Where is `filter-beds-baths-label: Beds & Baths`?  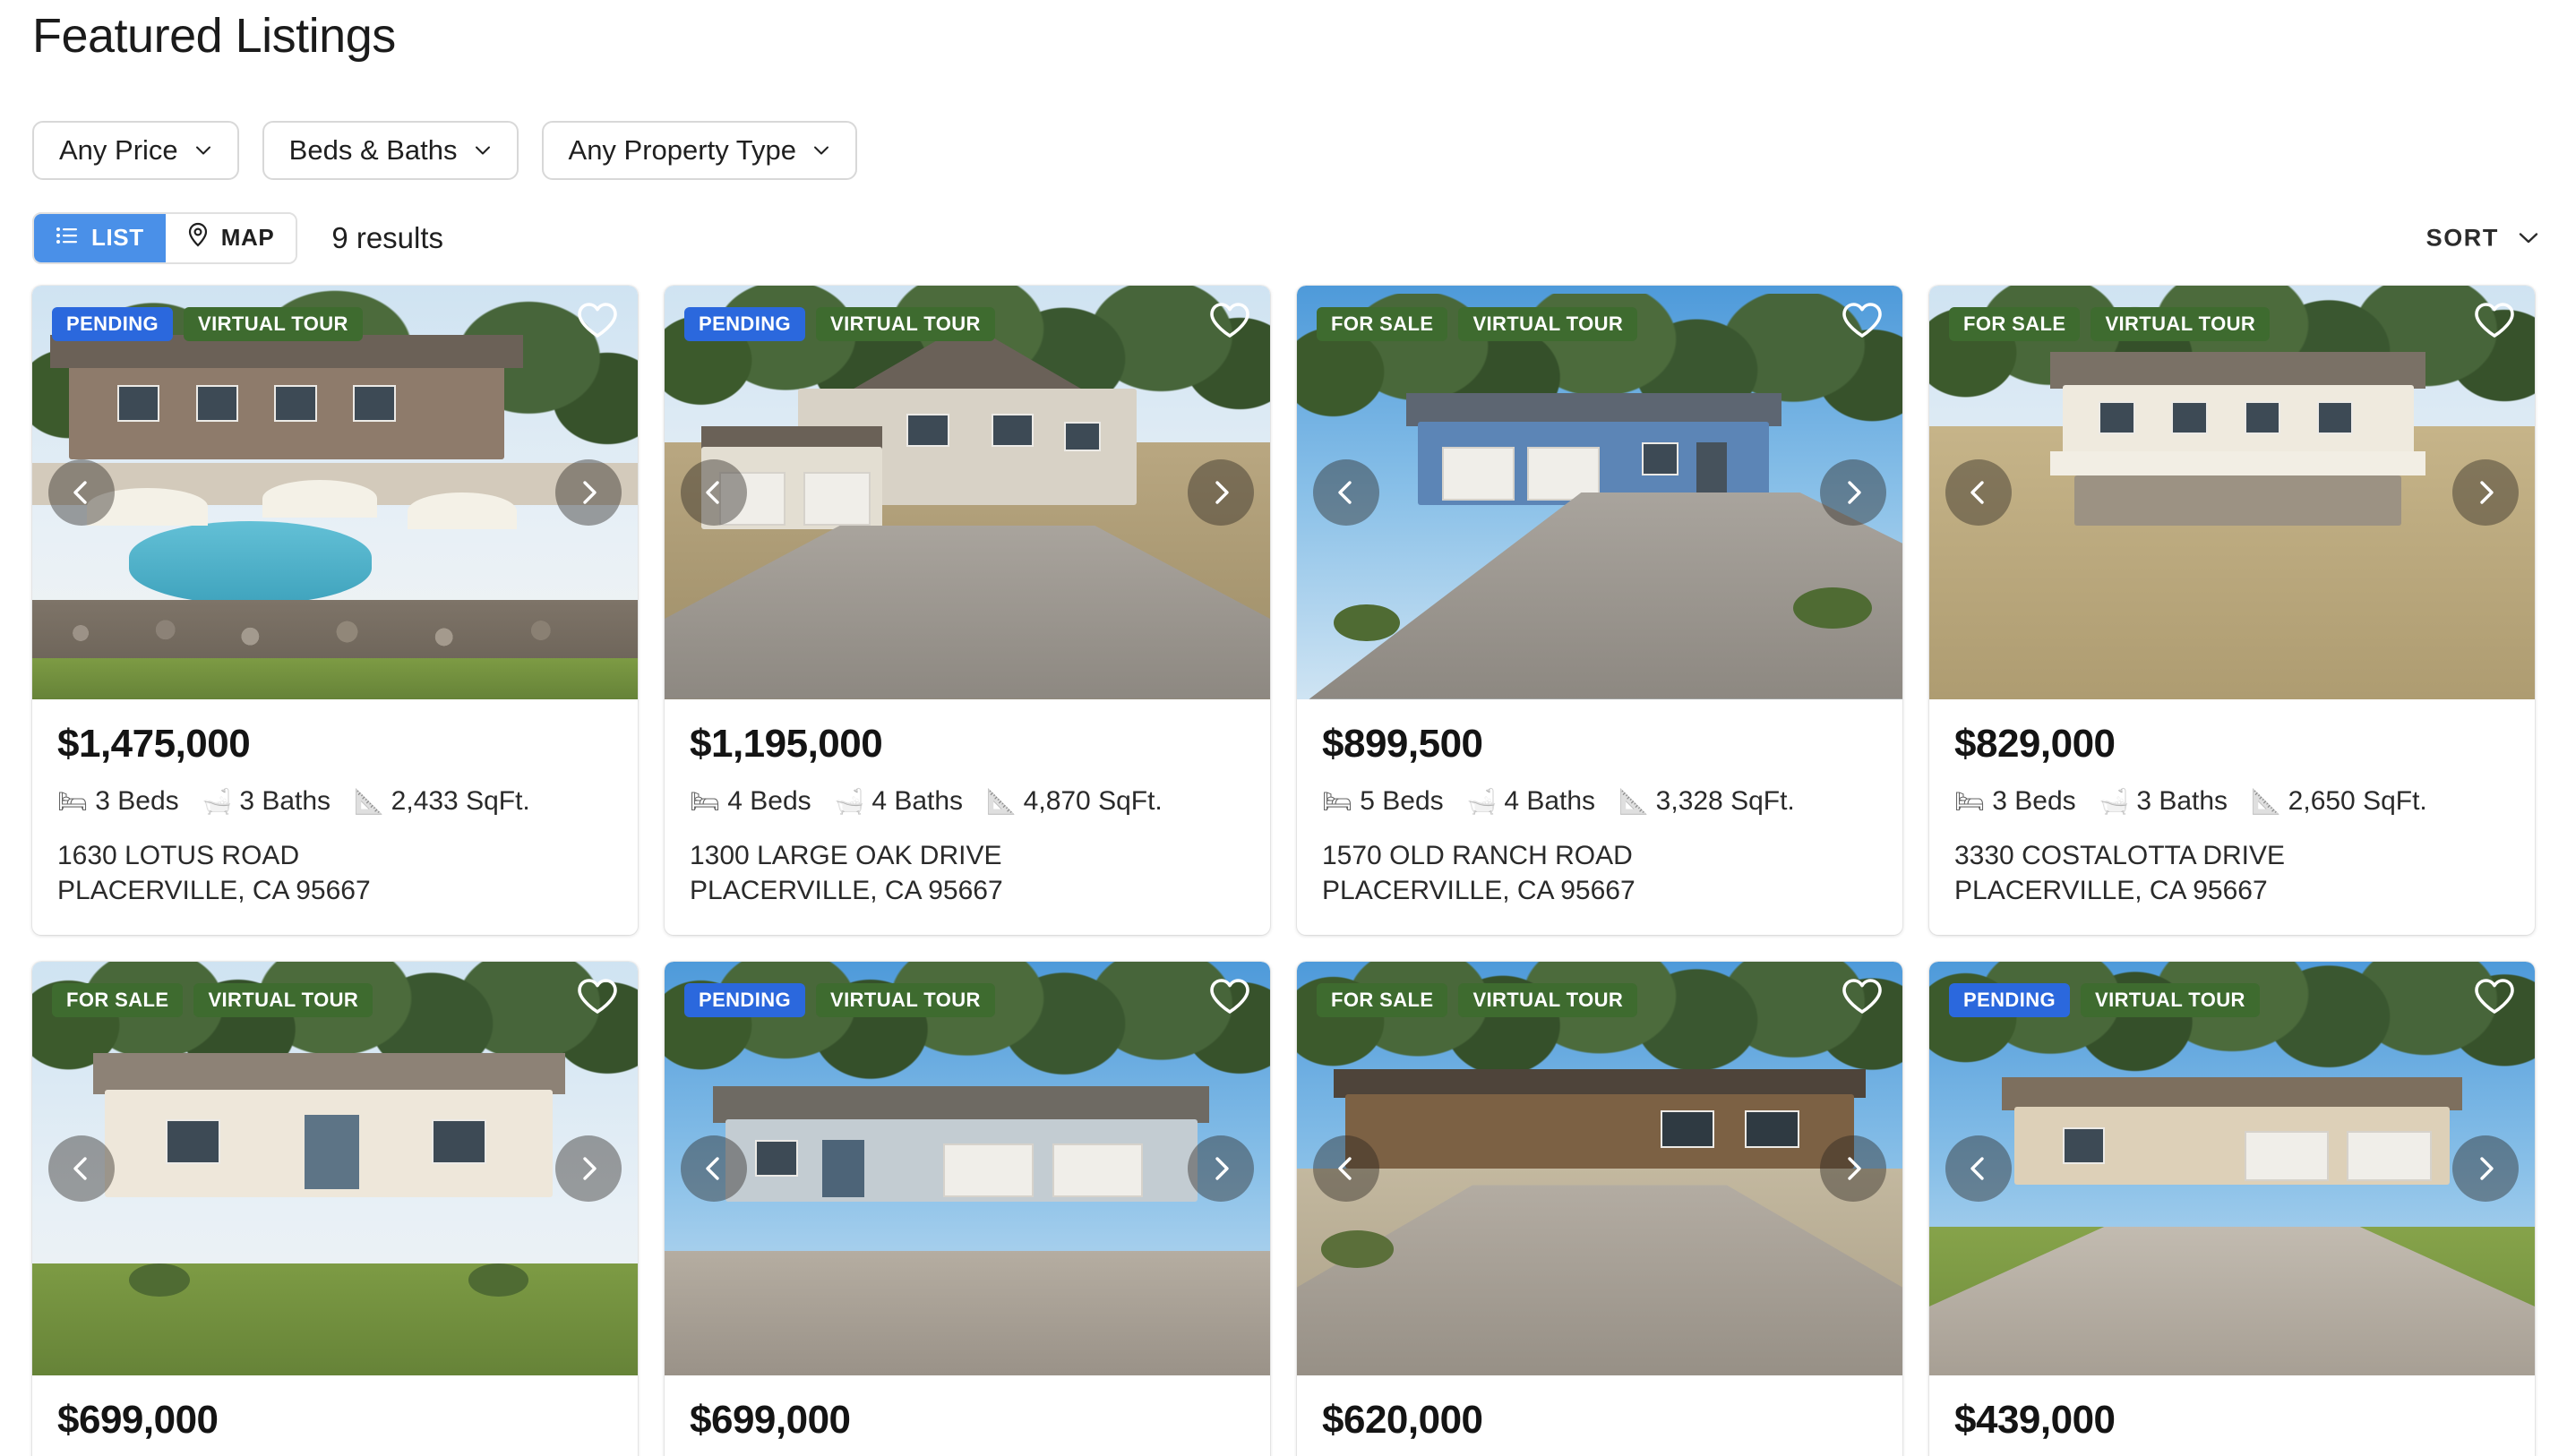 filter-beds-baths-label: Beds & Baths is located at coordinates (373, 149).